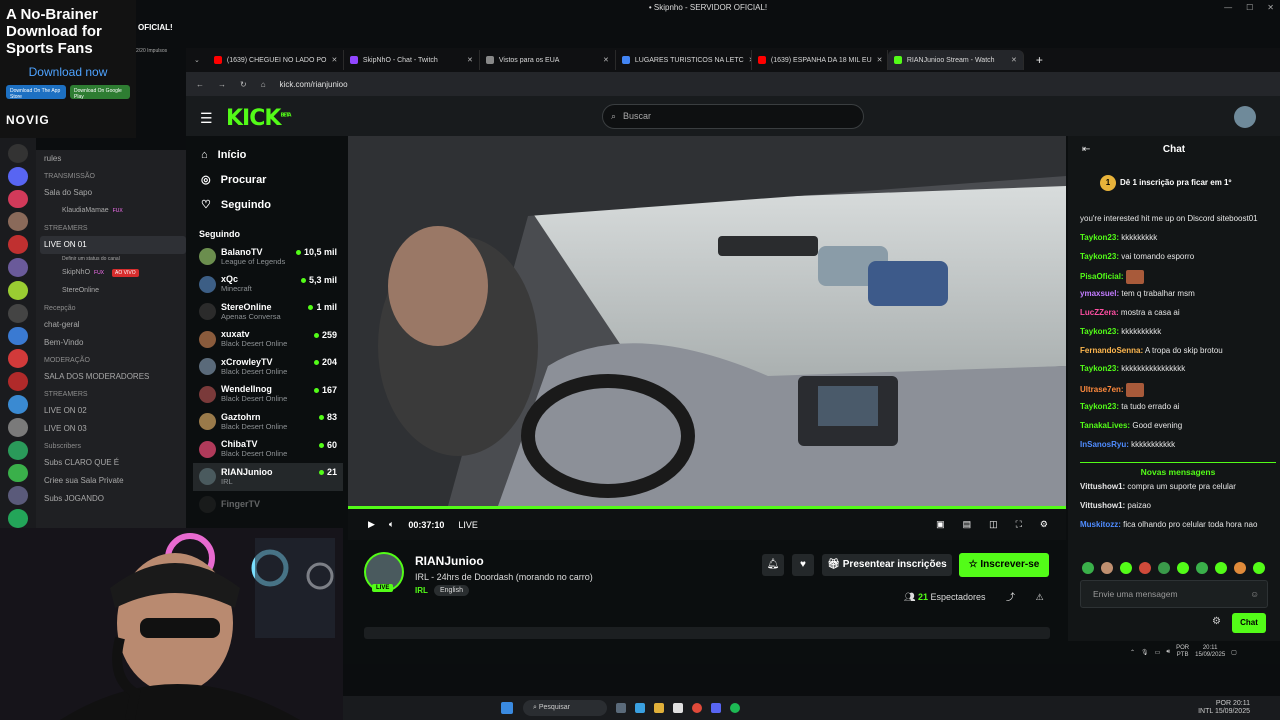 The width and height of the screenshot is (1280, 720). Describe the element at coordinates (268, 340) in the screenshot. I see `followed-channel: xuxatv Black Desert Online 259` at that location.